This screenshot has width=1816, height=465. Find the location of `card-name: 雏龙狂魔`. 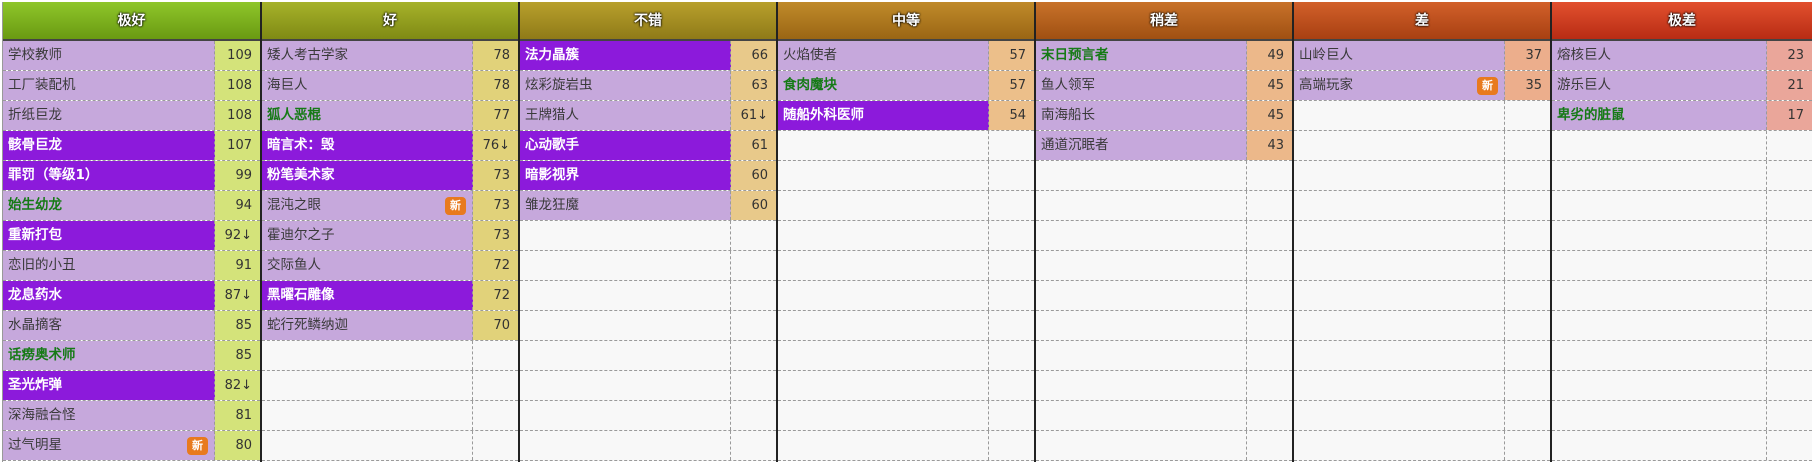

card-name: 雏龙狂魔 is located at coordinates (625, 205).